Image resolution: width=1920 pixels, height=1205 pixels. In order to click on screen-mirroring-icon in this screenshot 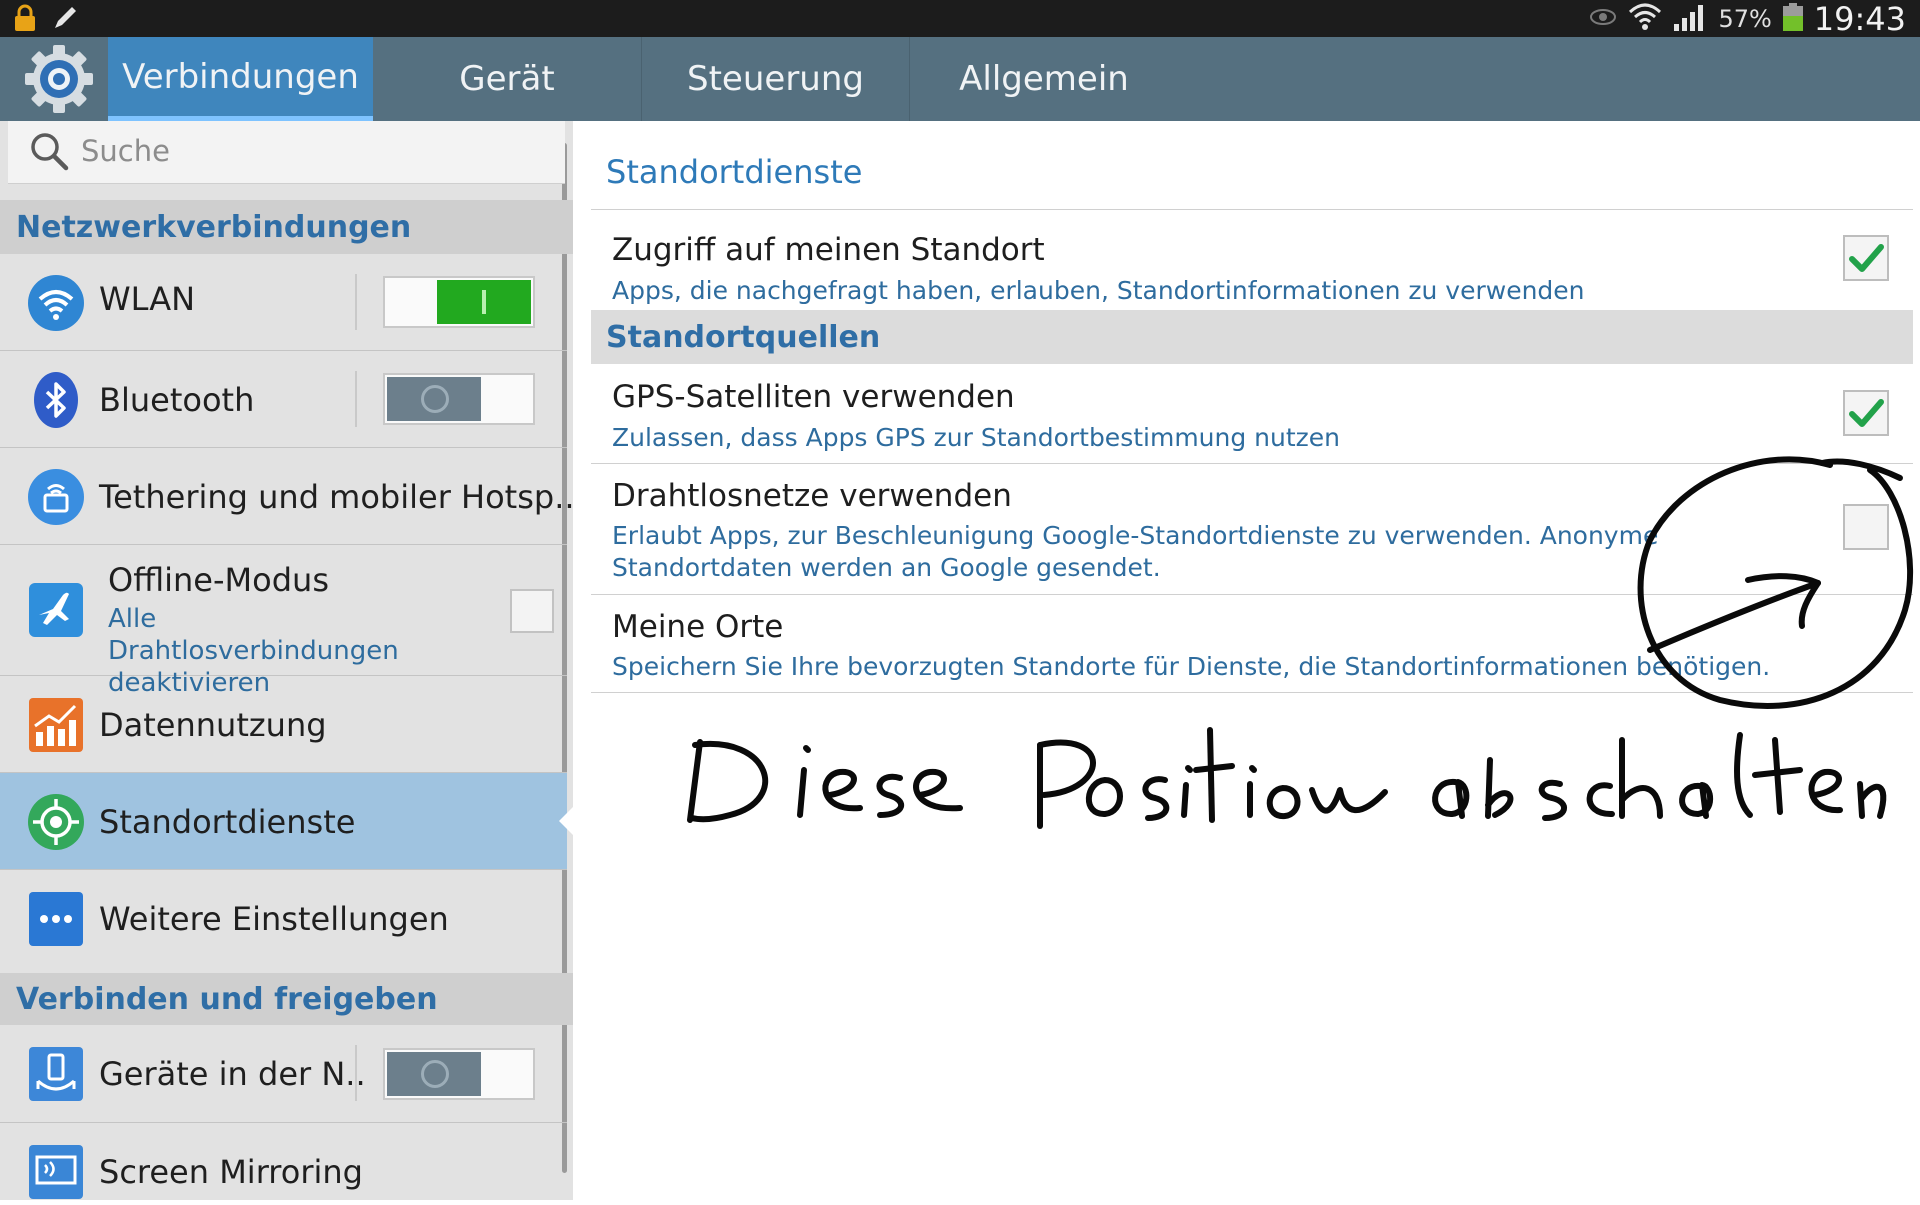, I will do `click(56, 1172)`.